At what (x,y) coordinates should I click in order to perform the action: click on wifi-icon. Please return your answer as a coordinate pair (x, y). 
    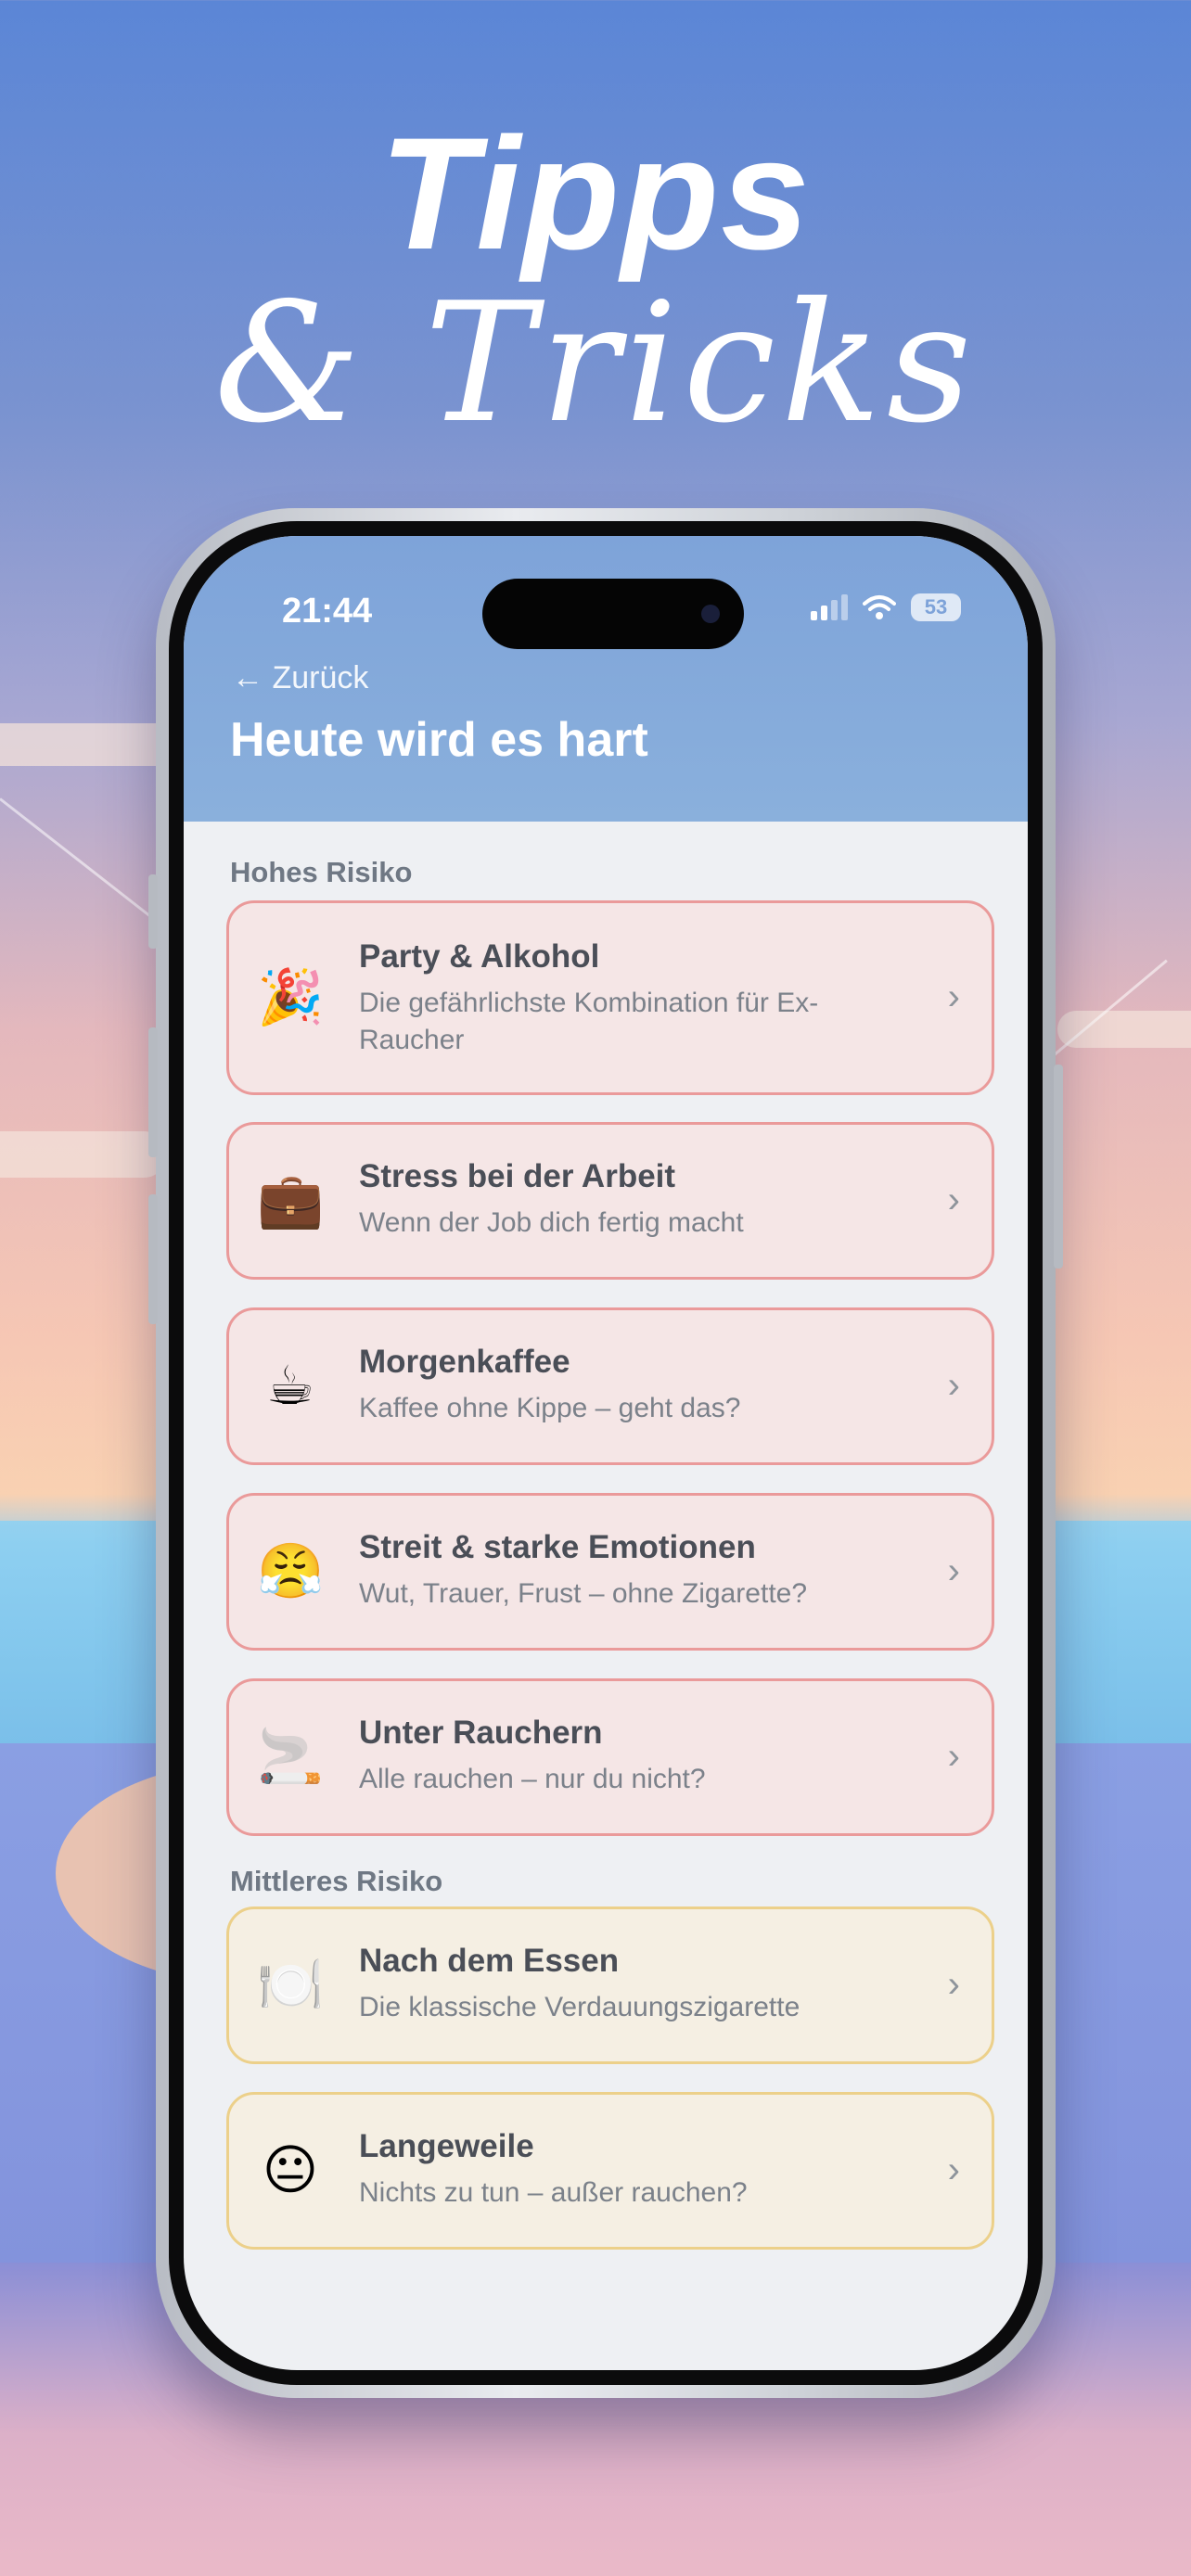
    Looking at the image, I should click on (879, 607).